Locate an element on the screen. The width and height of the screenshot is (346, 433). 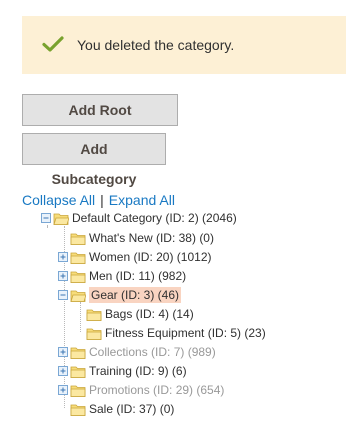
tree-root: Default Category (ID: 2) (2046) is located at coordinates (139, 218).